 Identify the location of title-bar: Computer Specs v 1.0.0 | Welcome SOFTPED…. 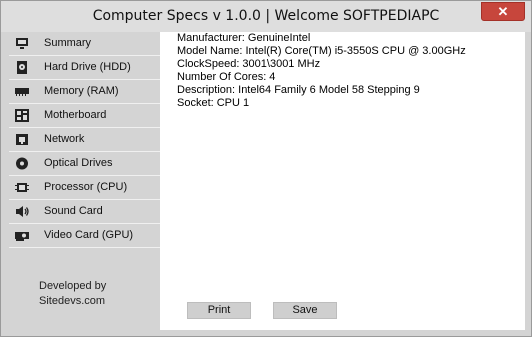
(266, 16).